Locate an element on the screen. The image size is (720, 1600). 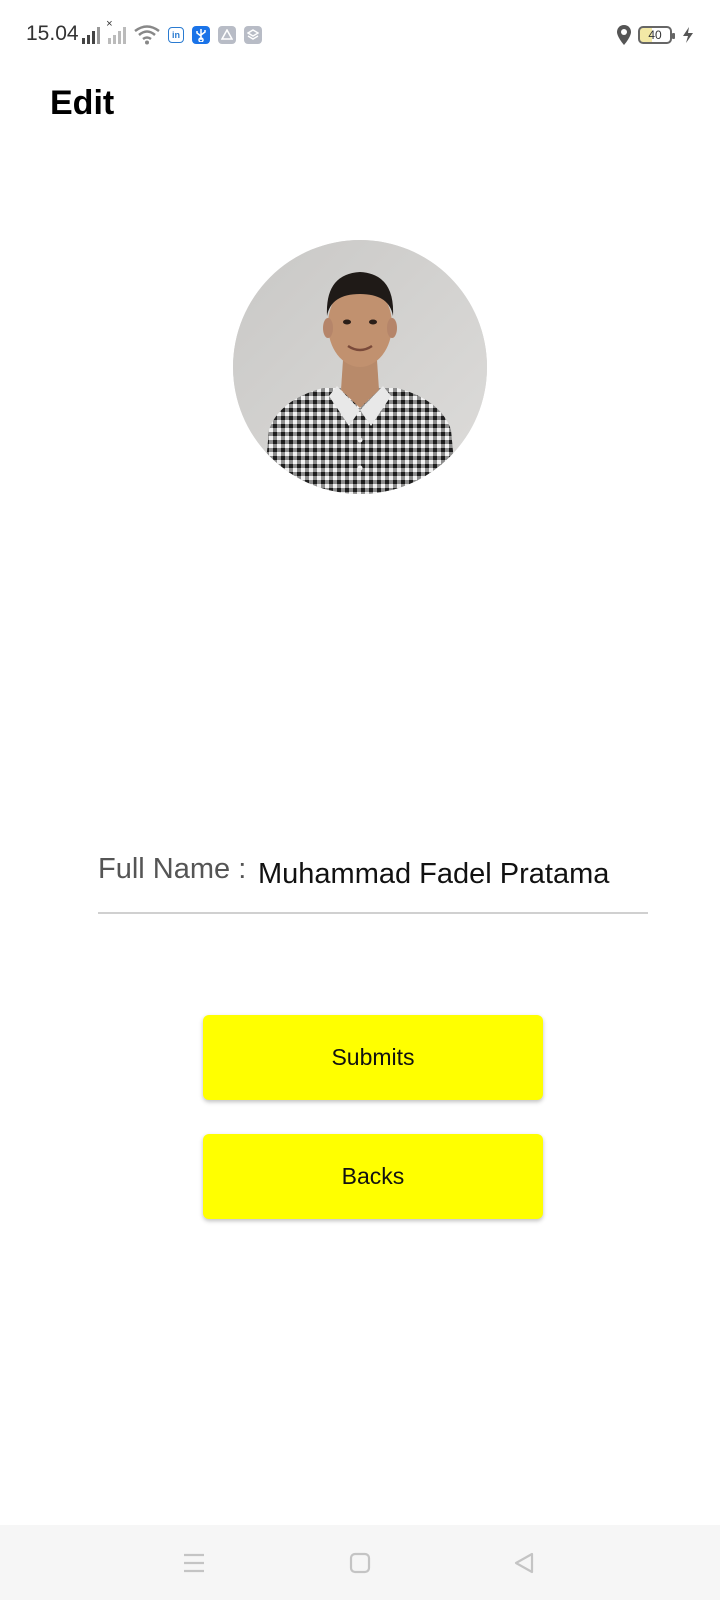
back-icon is located at coordinates (524, 1563).